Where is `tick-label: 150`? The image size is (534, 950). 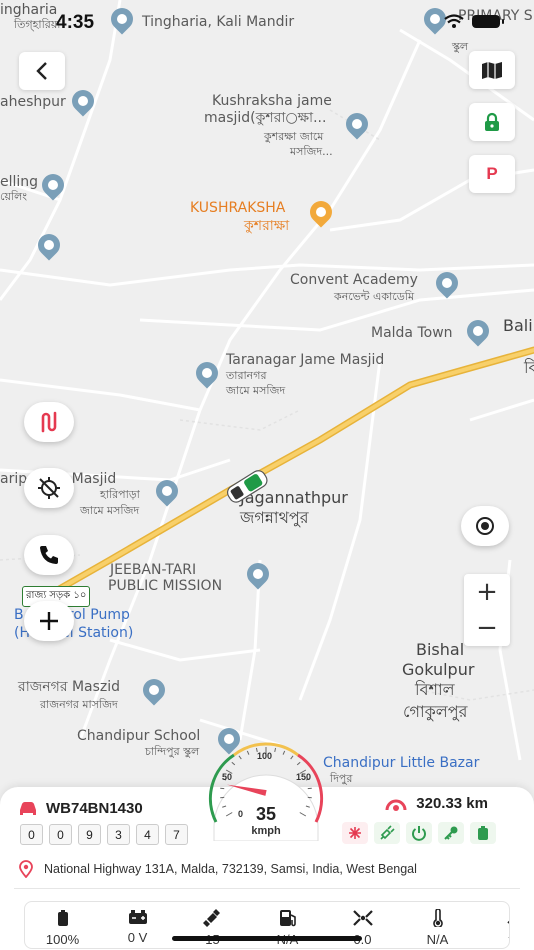
tick-label: 150 is located at coordinates (304, 777).